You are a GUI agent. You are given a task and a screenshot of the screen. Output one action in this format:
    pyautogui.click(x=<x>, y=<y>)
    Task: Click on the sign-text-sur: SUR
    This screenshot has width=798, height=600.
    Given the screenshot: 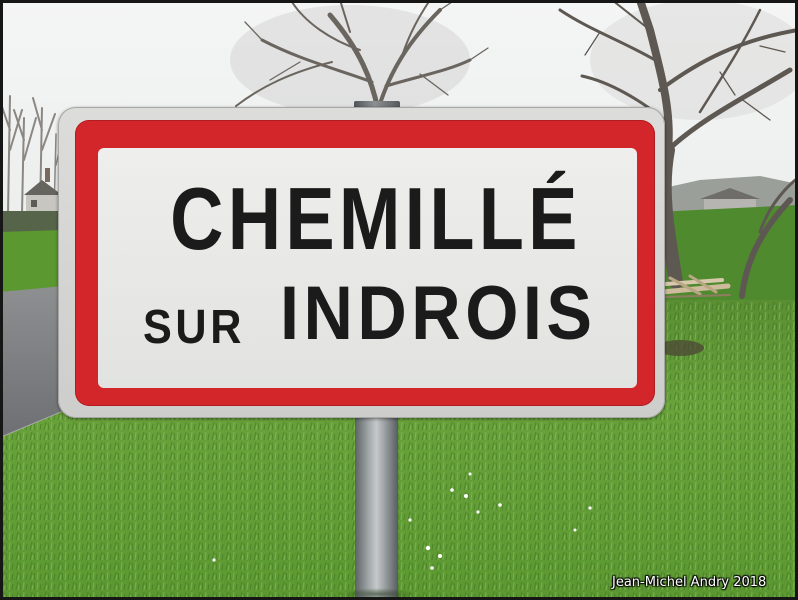 What is the action you would take?
    pyautogui.click(x=194, y=327)
    